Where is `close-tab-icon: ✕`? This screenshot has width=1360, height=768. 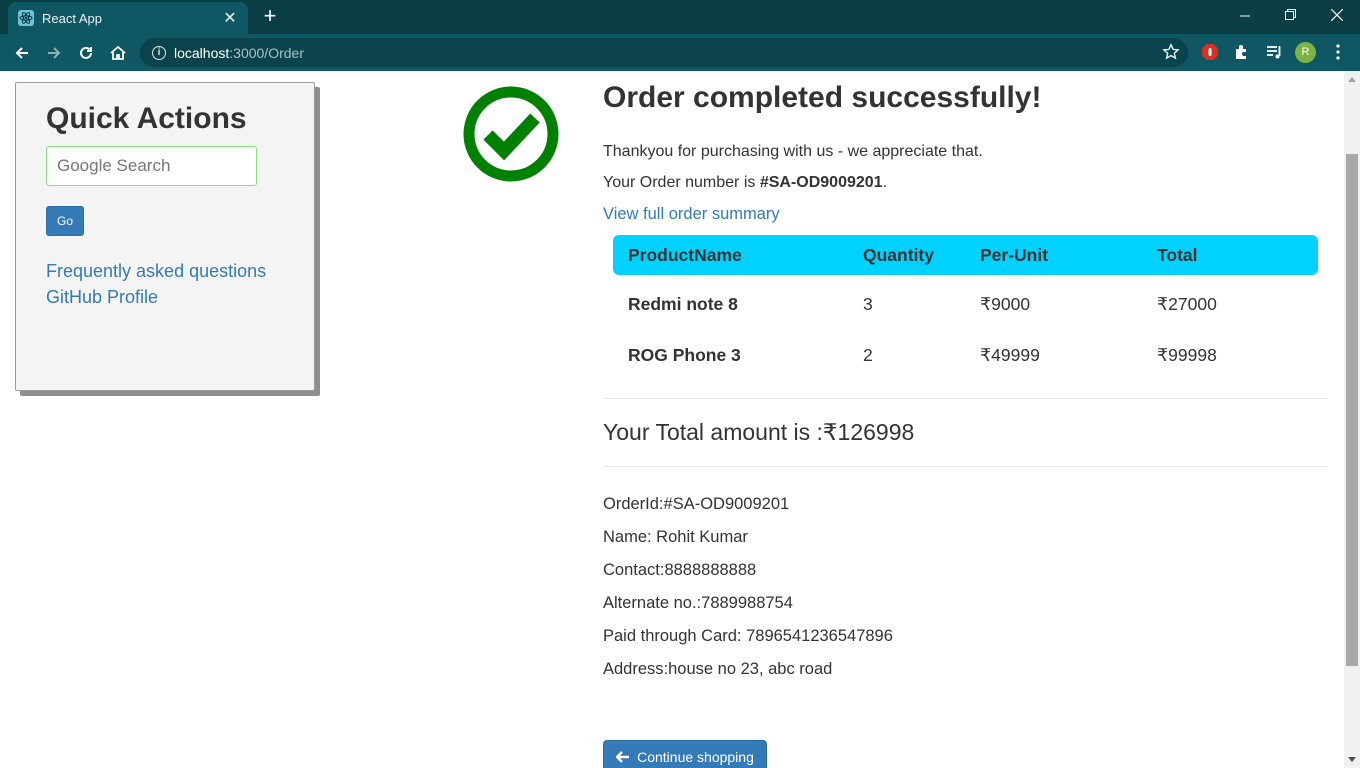 close-tab-icon: ✕ is located at coordinates (230, 18).